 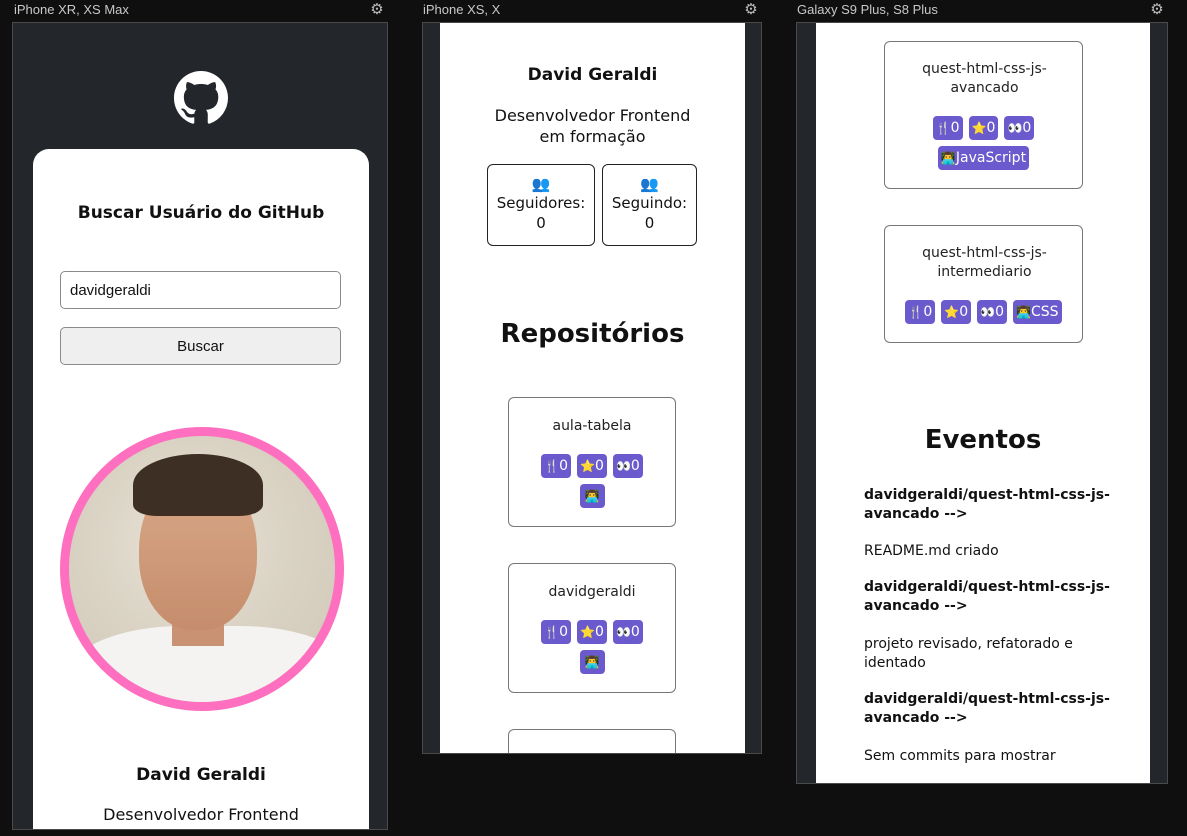 I want to click on search-input, so click(x=200, y=290).